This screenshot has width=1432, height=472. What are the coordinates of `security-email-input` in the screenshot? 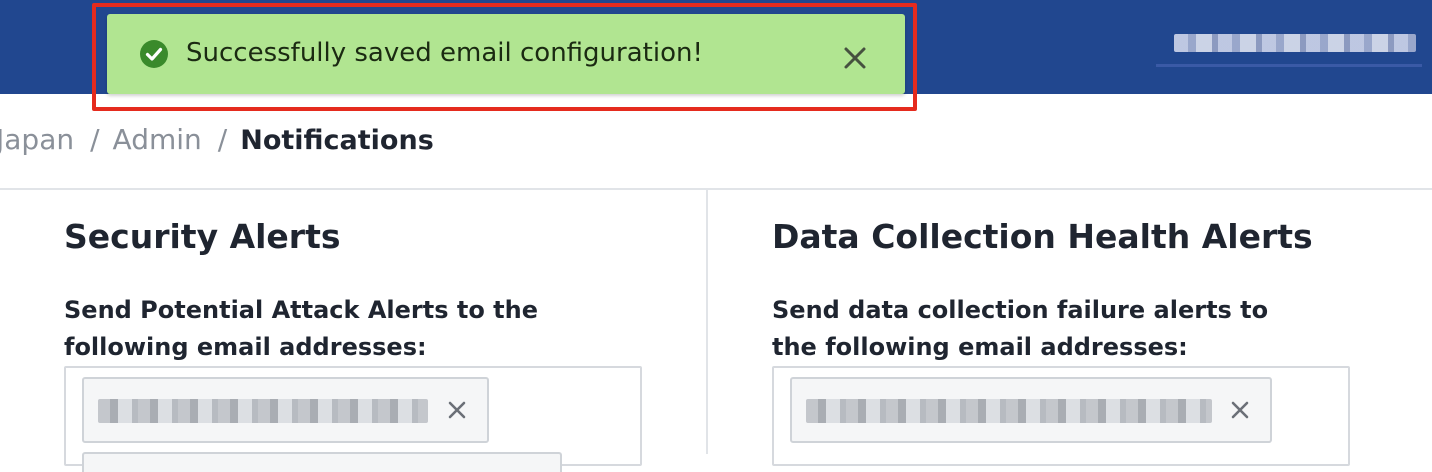 It's located at (353, 419).